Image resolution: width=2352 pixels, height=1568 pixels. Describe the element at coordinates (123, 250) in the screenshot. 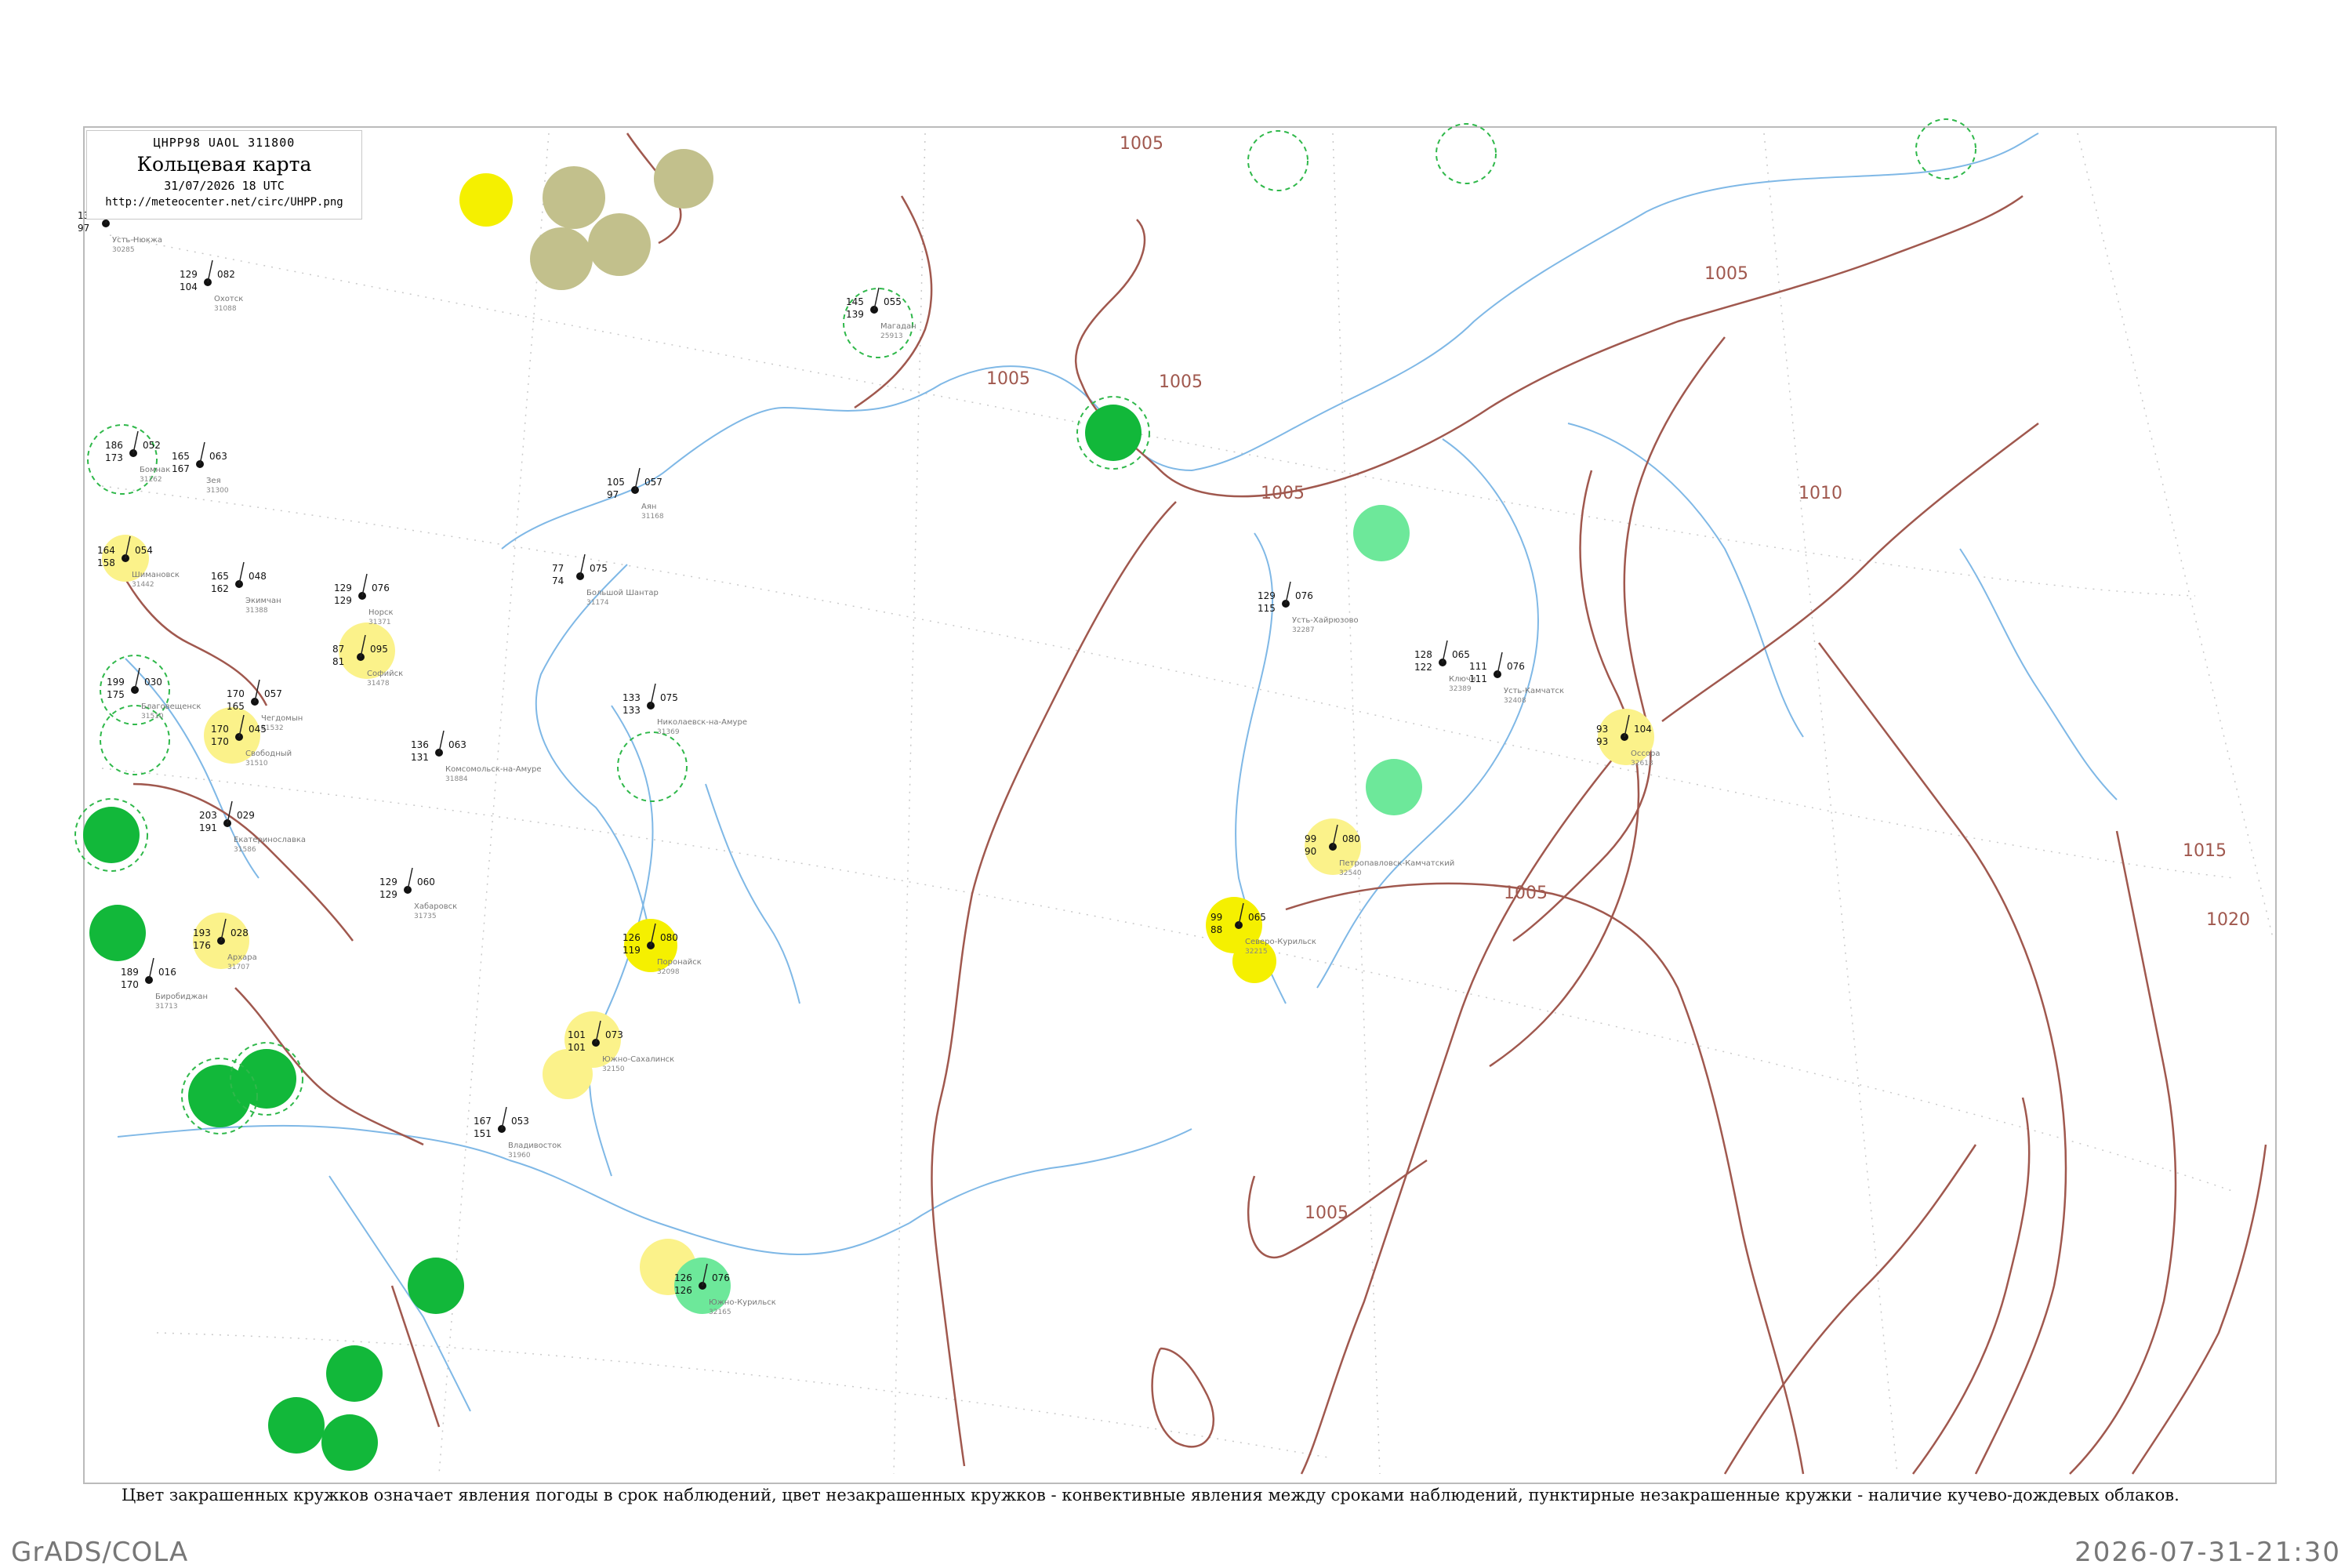

I see `station-id: 30285` at that location.